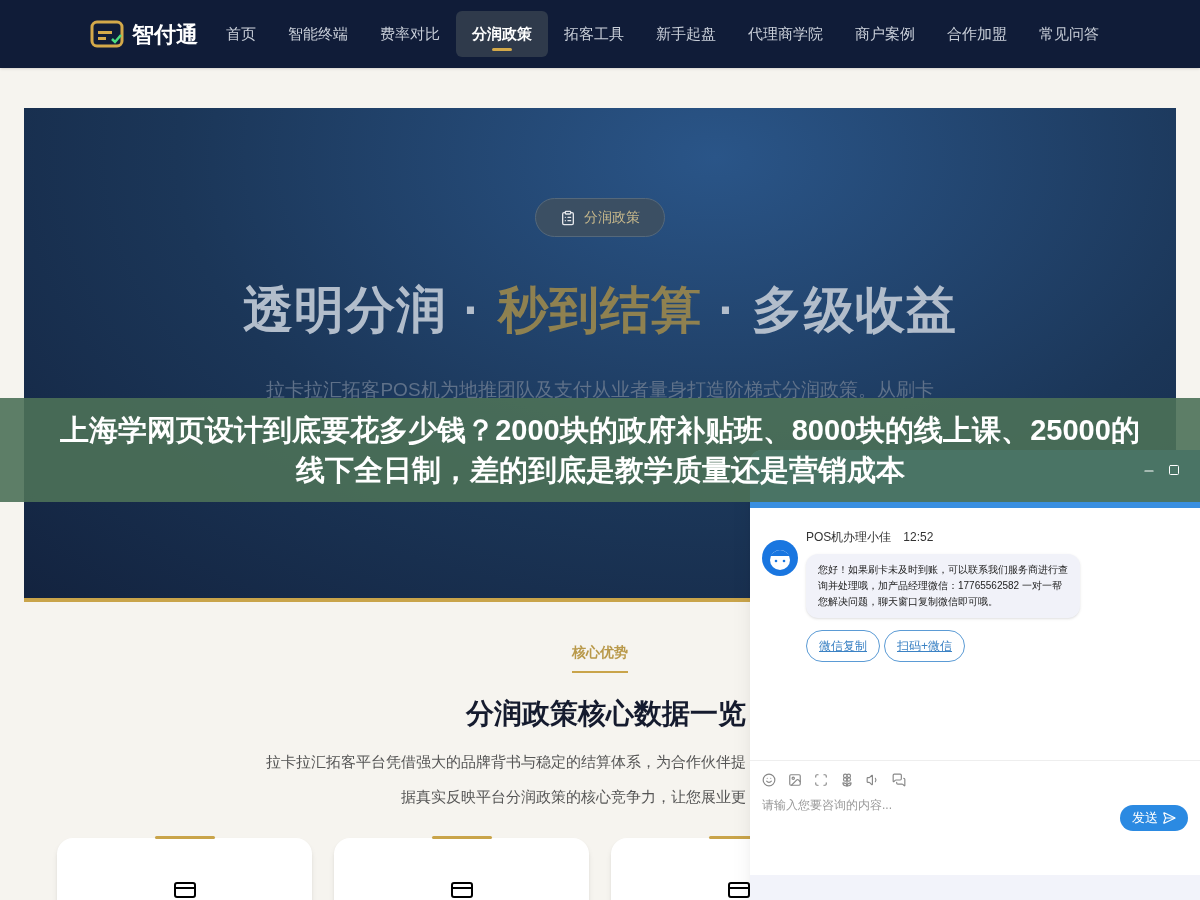 The height and width of the screenshot is (900, 1200). What do you see at coordinates (506, 762) in the screenshot?
I see `section-description: 拉卡拉汇拓客平台凭借强大的品牌背书与稳定的结算体系，为合作伙伴提` at bounding box center [506, 762].